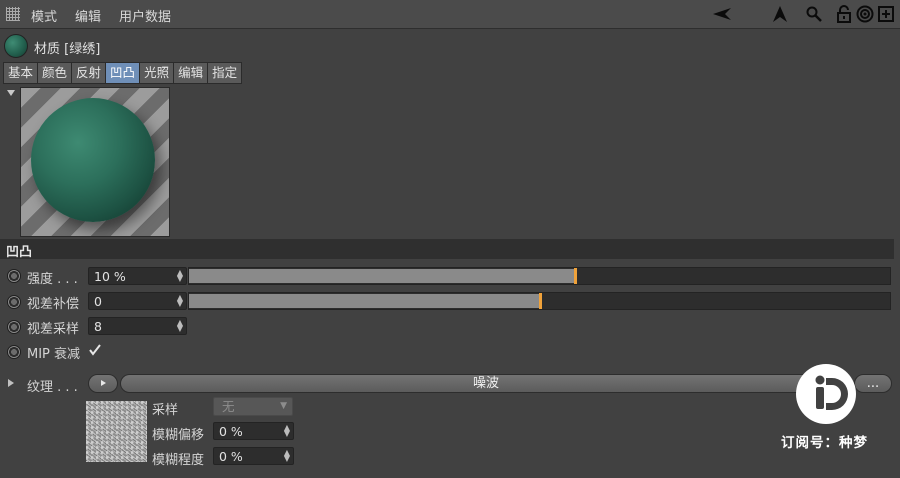 The width and height of the screenshot is (900, 478). What do you see at coordinates (67, 49) in the screenshot?
I see `material-title: 材质 [绿绣]` at bounding box center [67, 49].